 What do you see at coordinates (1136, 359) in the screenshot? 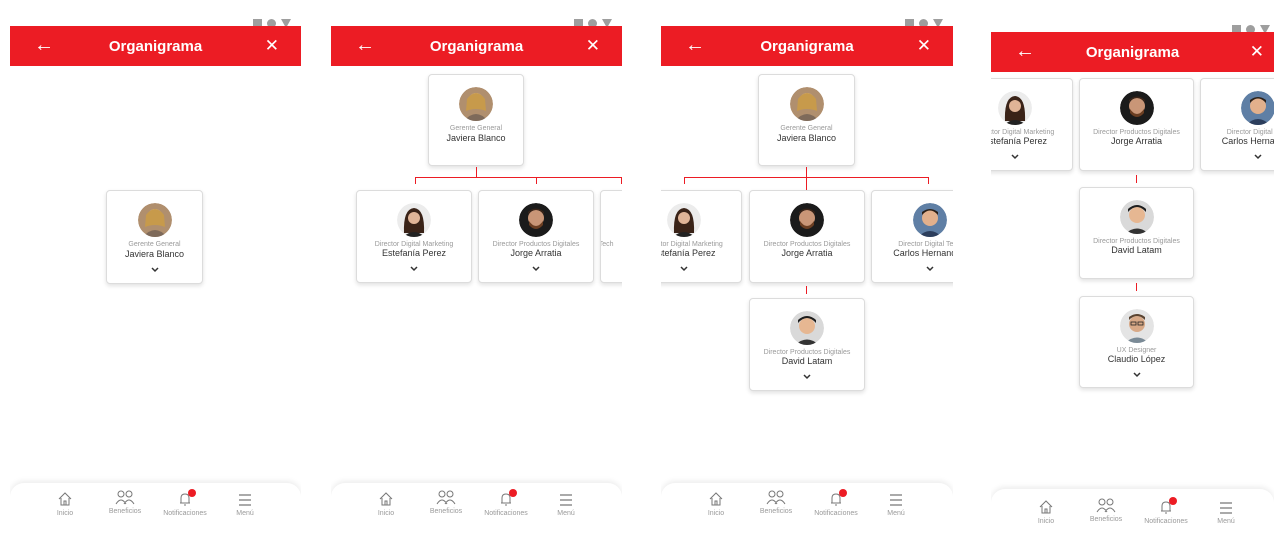
I see `person-name: Claudio López` at bounding box center [1136, 359].